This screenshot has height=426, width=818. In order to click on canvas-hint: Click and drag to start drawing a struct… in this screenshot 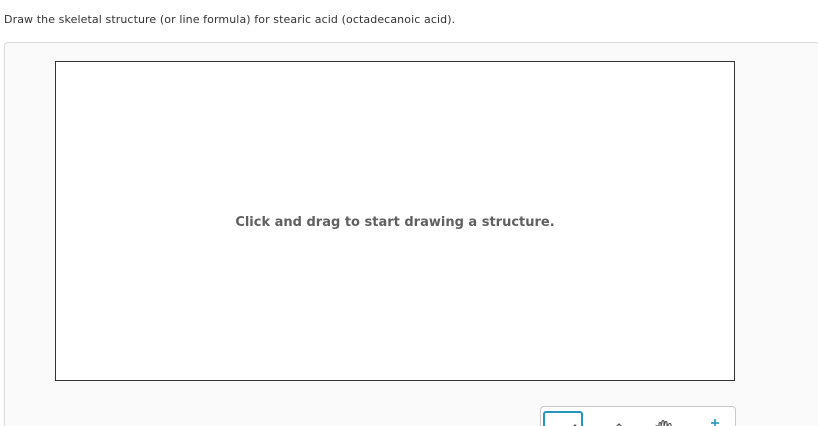, I will do `click(395, 222)`.